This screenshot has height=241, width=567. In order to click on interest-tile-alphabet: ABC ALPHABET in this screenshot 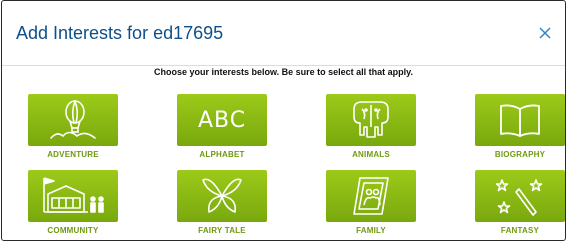, I will do `click(222, 126)`.